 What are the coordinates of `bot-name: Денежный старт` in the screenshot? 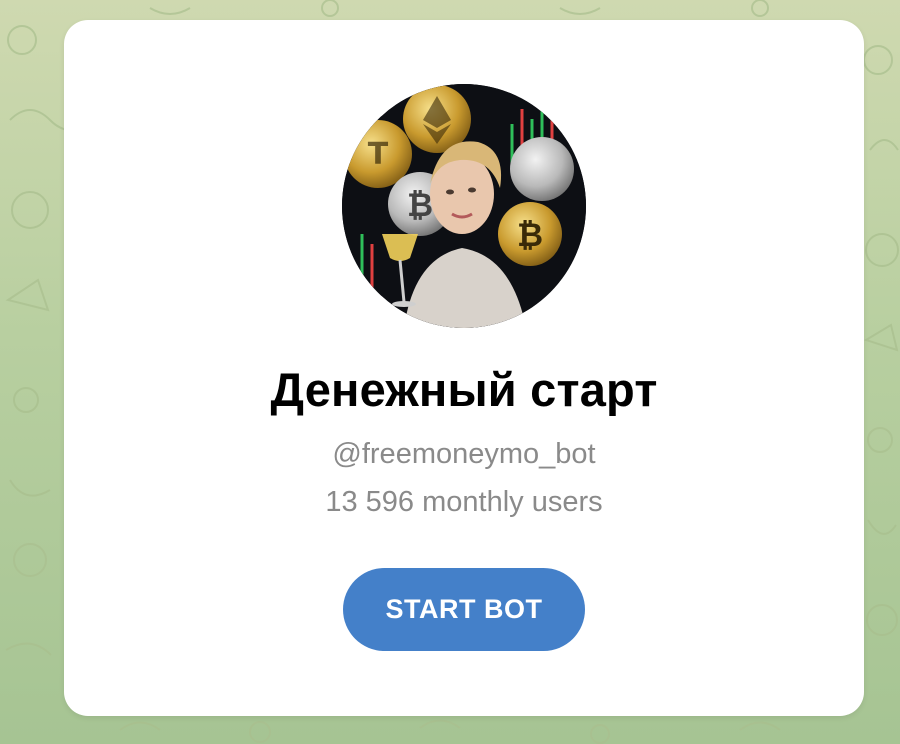 It's located at (464, 389).